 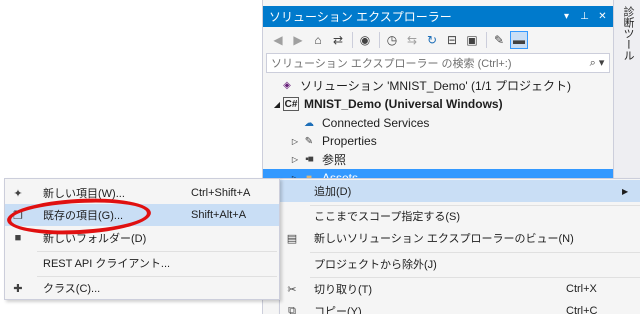 I want to click on pending-changes-filter-icon: ◉, so click(x=365, y=40).